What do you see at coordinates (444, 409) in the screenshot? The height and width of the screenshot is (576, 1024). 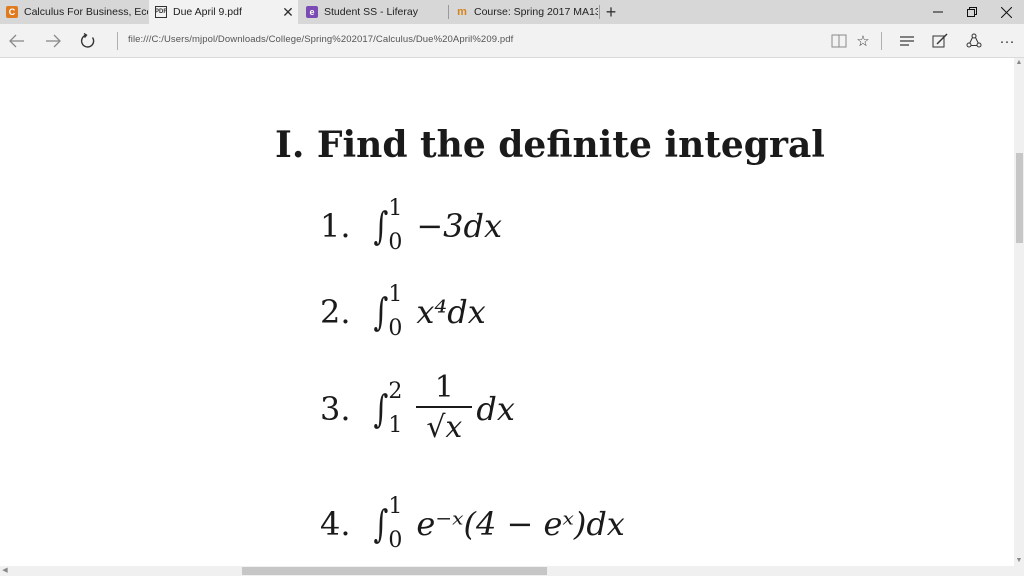 I see `fraction: 1 √x` at bounding box center [444, 409].